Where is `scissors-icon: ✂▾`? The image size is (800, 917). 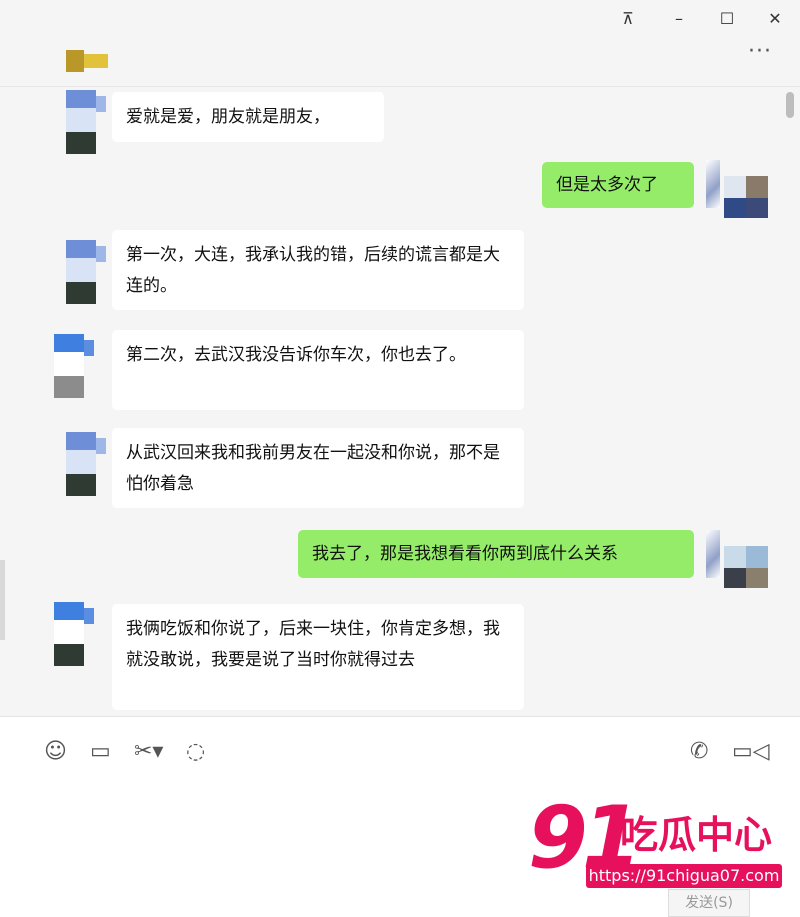
scissors-icon: ✂▾ is located at coordinates (148, 752).